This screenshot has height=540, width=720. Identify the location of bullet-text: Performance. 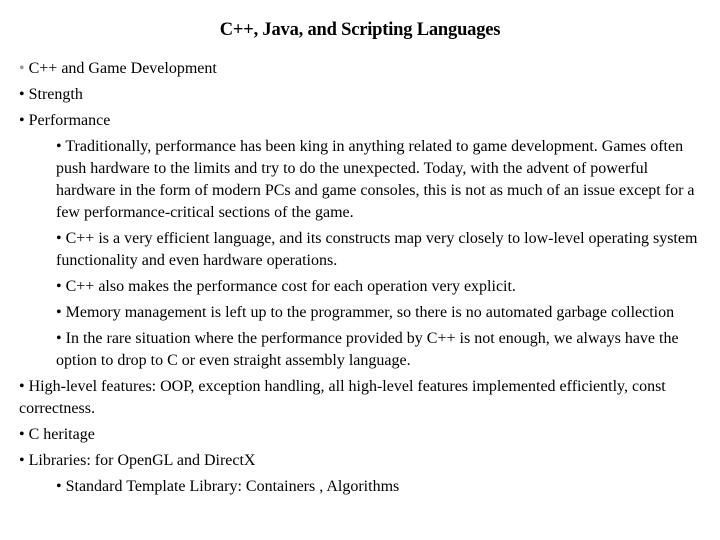
(69, 120).